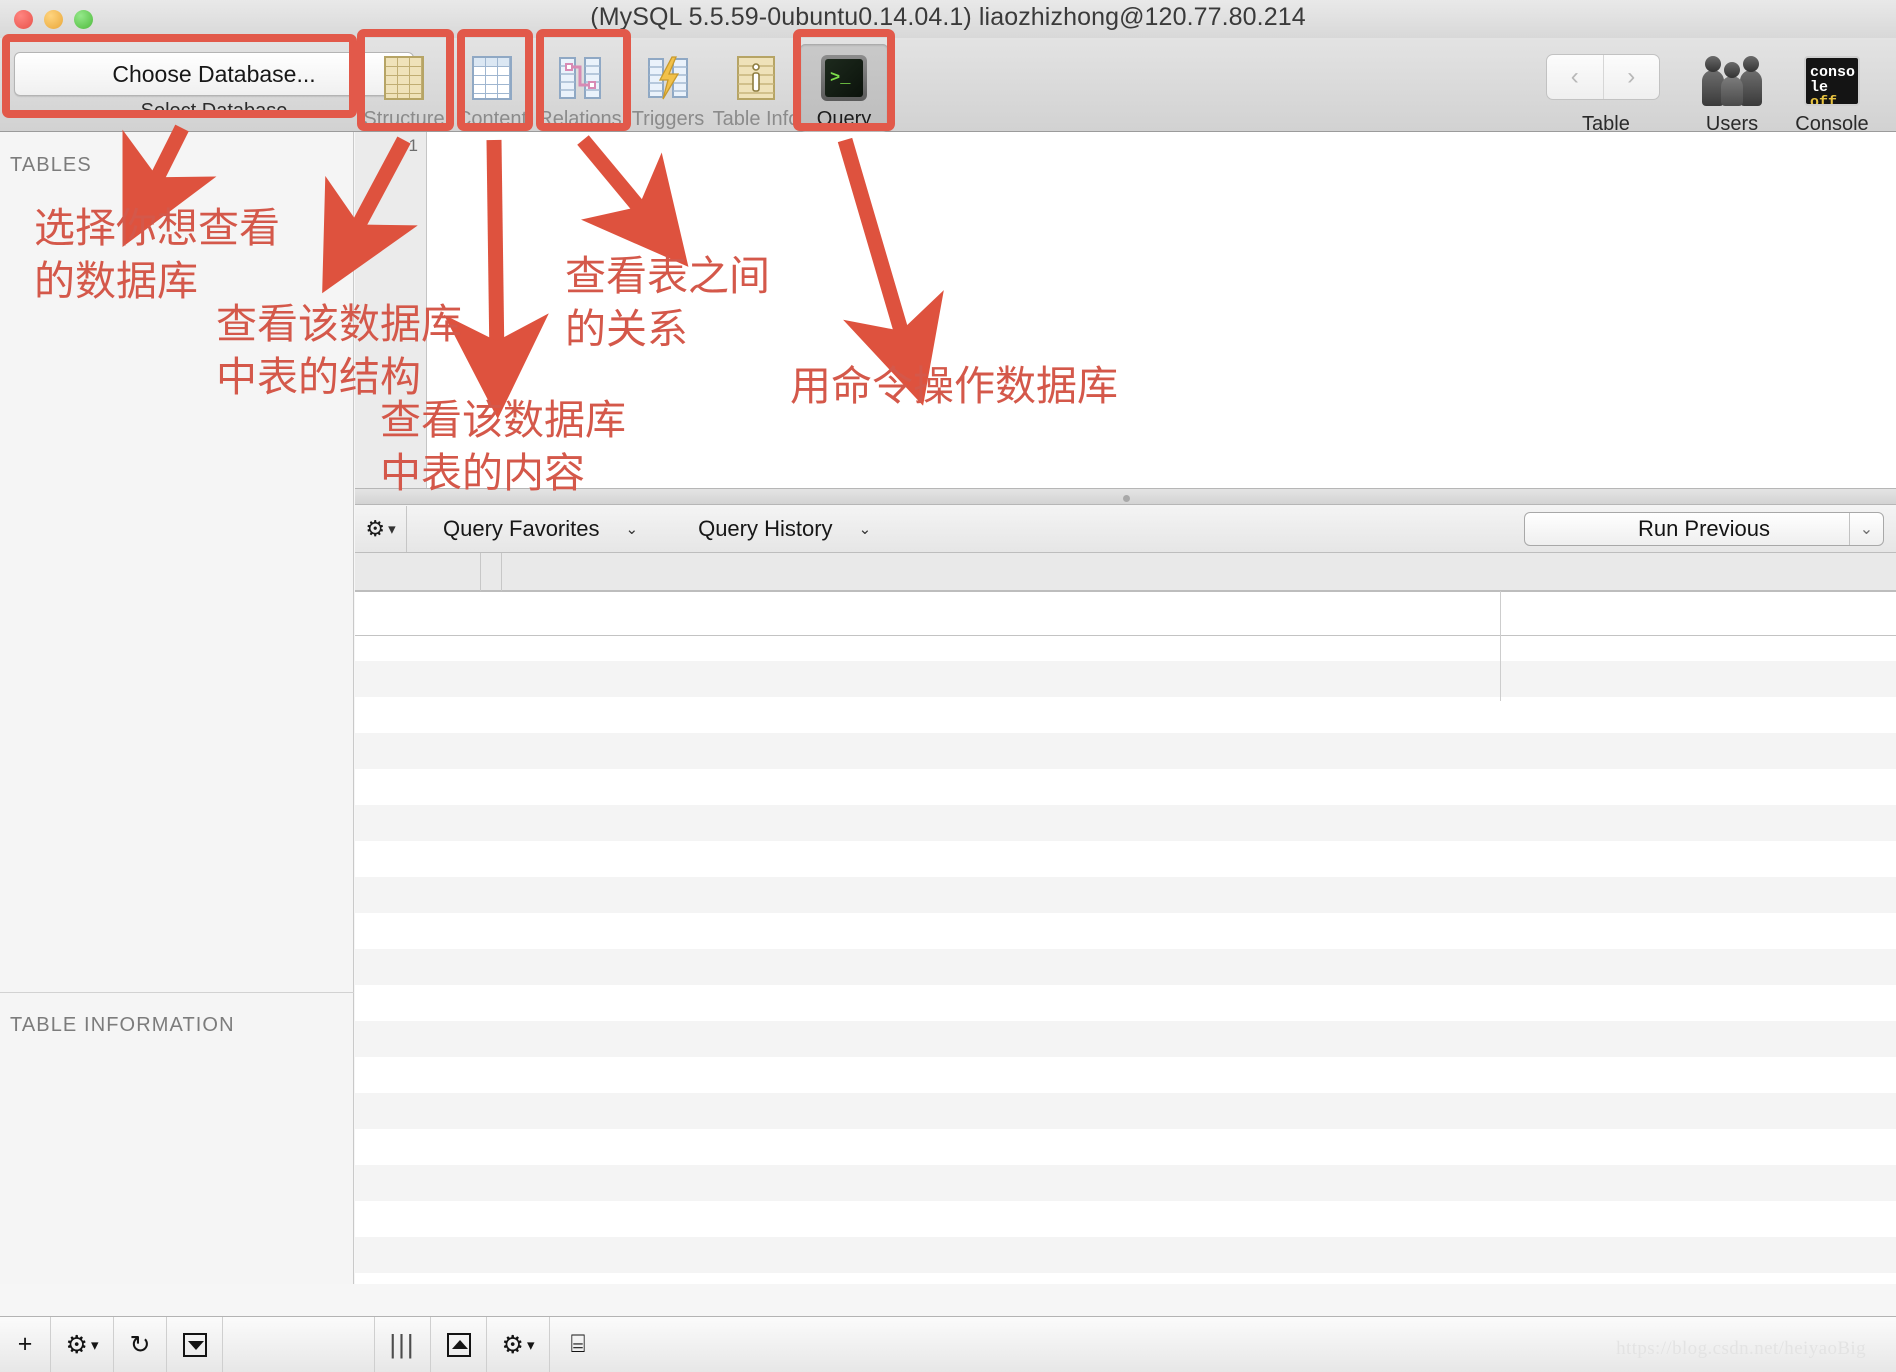 This screenshot has height=1372, width=1896. I want to click on results-header-row, so click(1125, 572).